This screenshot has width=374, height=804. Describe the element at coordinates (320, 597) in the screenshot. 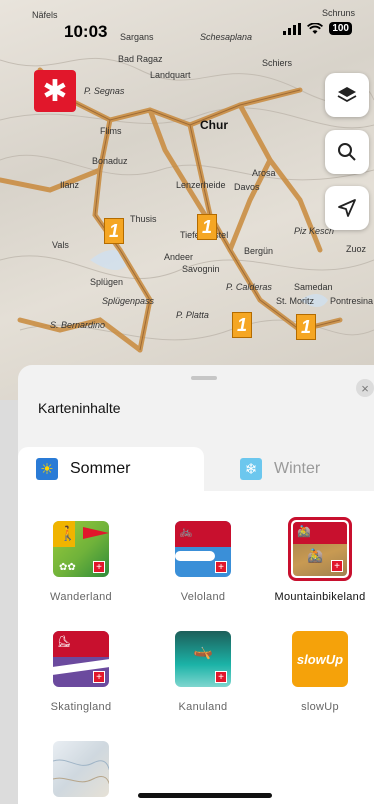

I see `tile-label: Mountainbikeland` at that location.